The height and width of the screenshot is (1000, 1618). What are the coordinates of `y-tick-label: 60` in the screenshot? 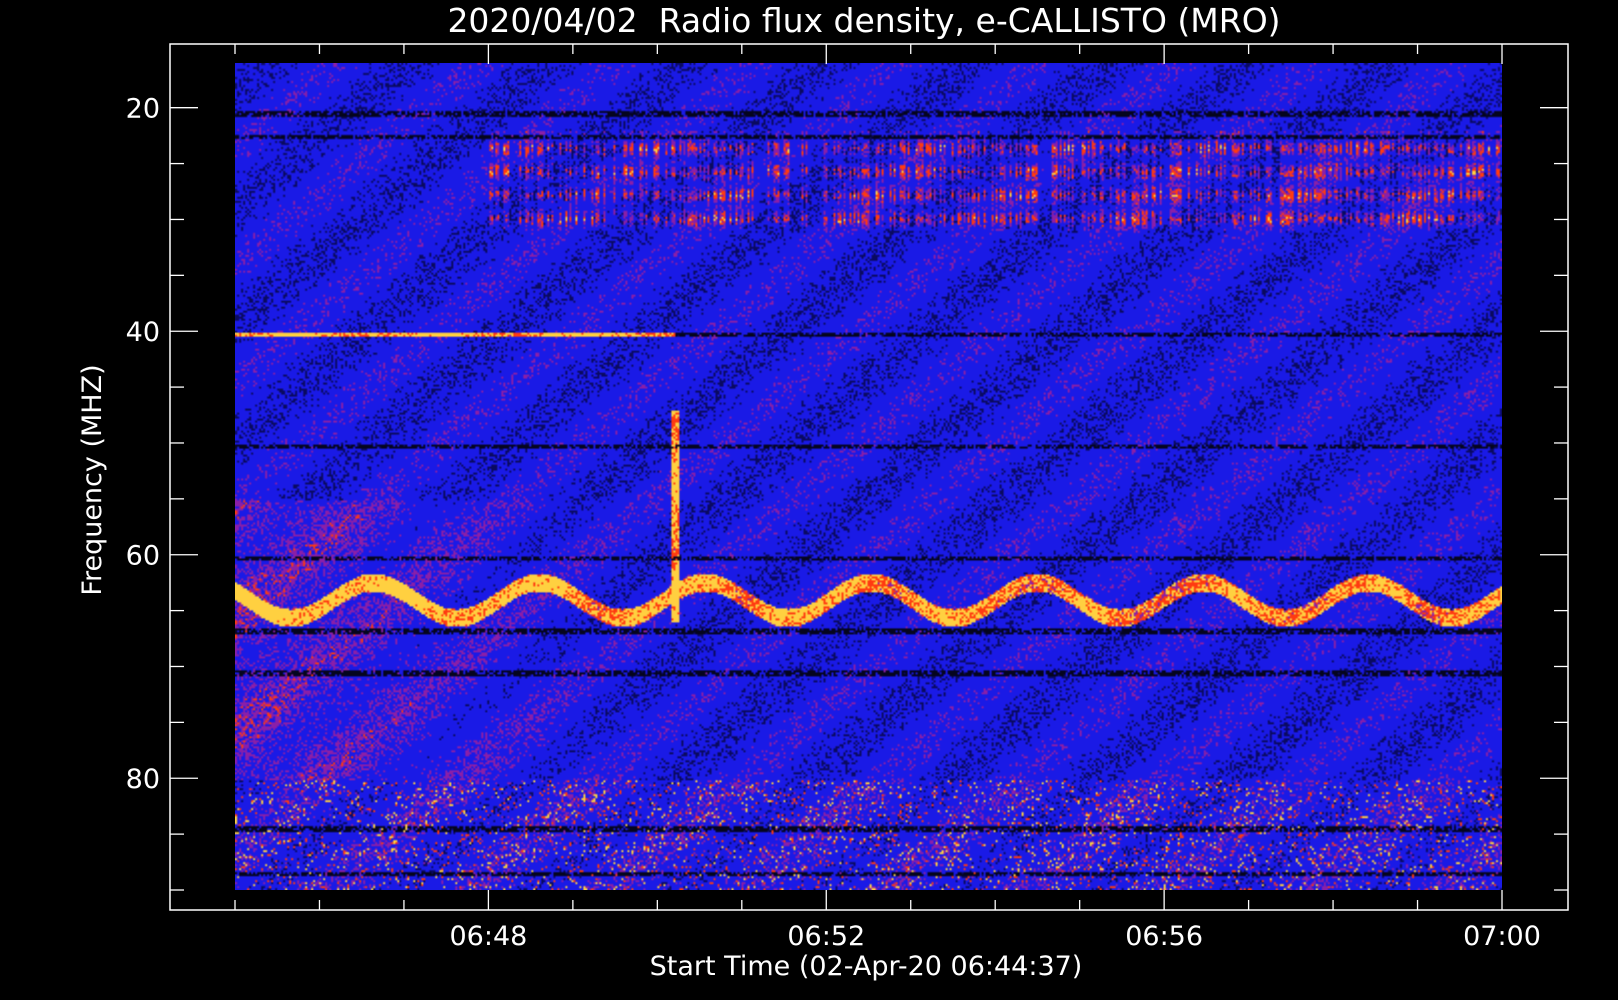 It's located at (143, 556).